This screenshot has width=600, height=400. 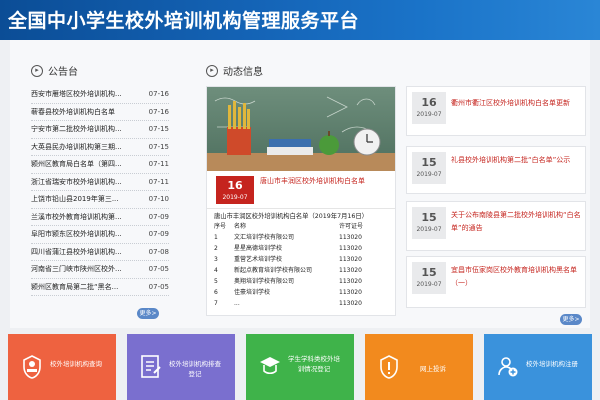 What do you see at coordinates (516, 277) in the screenshot?
I see `news-item-title: 宜昌市伍家岗区校外教育培训机构黑名单（一）` at bounding box center [516, 277].